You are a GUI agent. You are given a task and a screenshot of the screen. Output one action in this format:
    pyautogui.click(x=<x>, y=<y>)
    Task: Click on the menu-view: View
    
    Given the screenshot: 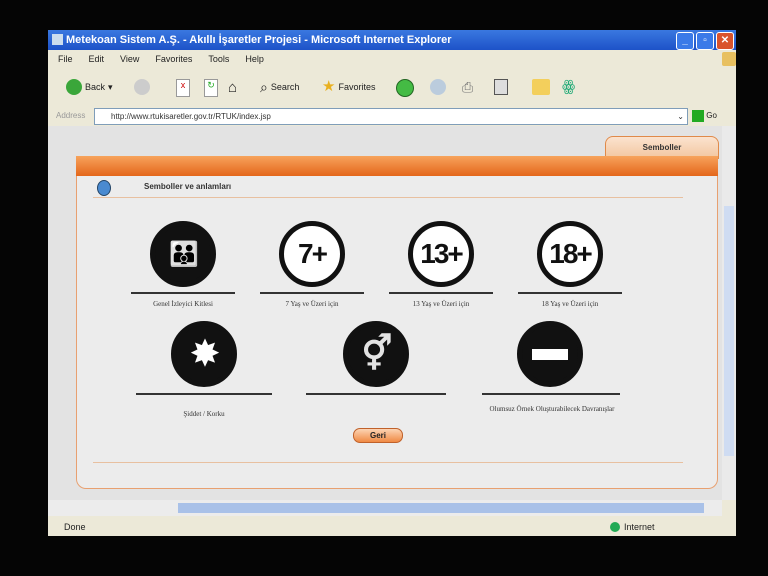 What is the action you would take?
    pyautogui.click(x=129, y=59)
    